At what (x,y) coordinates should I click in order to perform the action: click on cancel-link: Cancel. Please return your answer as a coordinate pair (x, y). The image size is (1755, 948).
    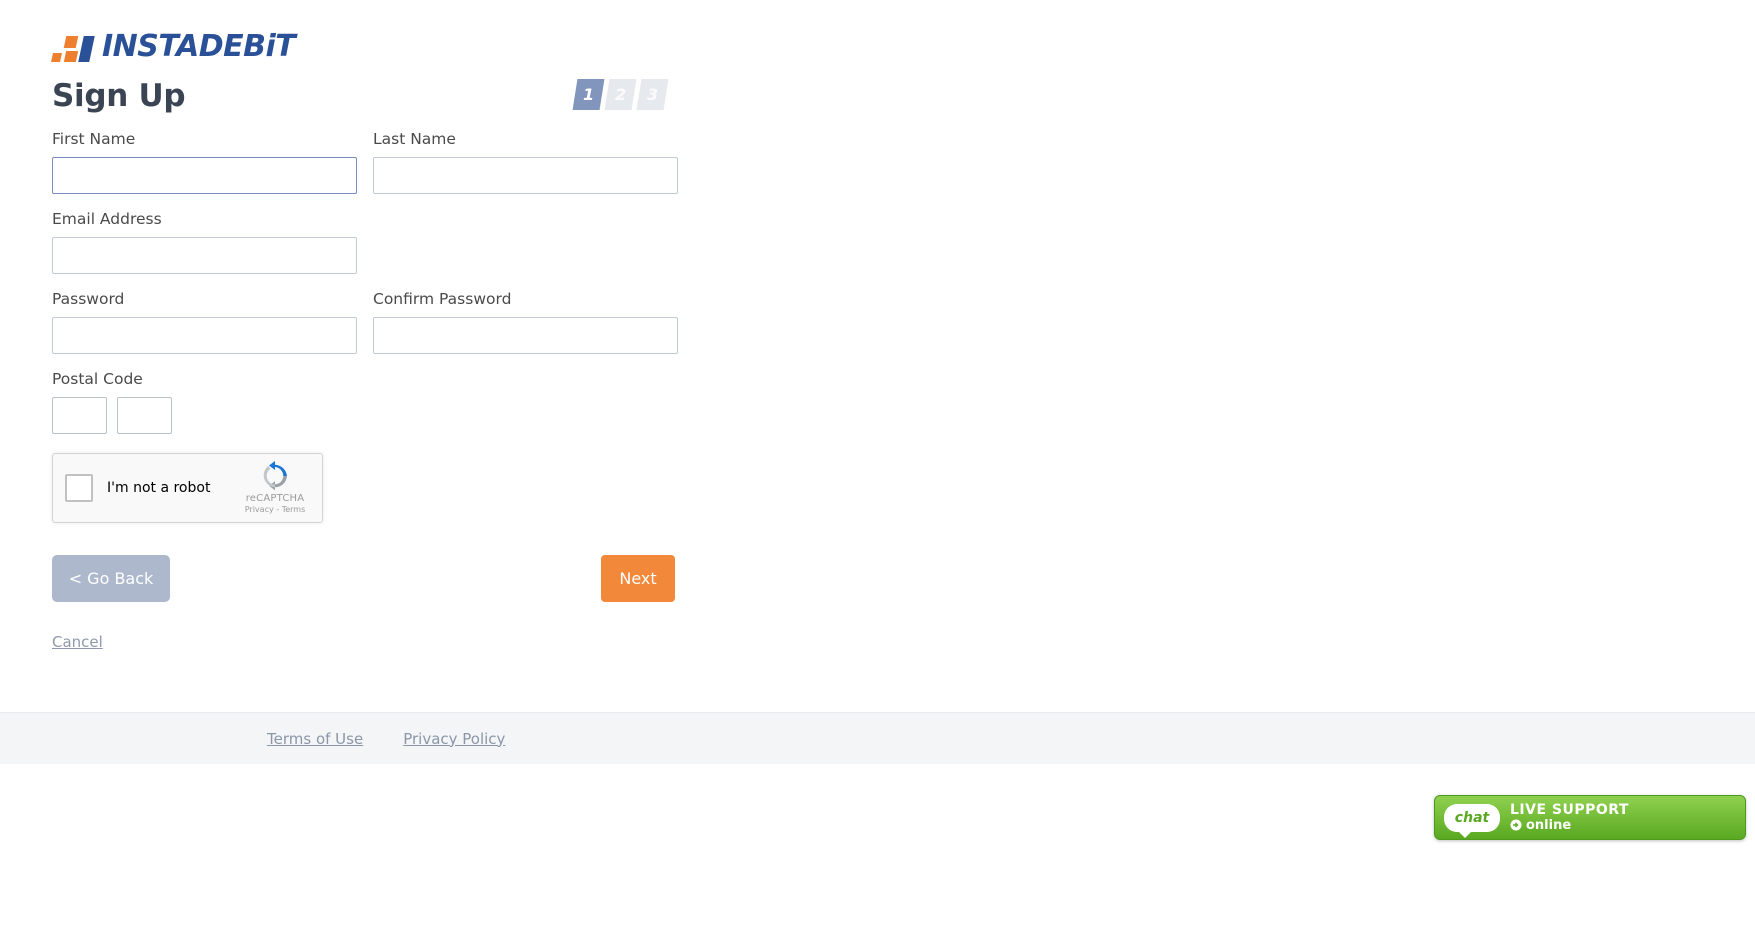
    Looking at the image, I should click on (77, 642).